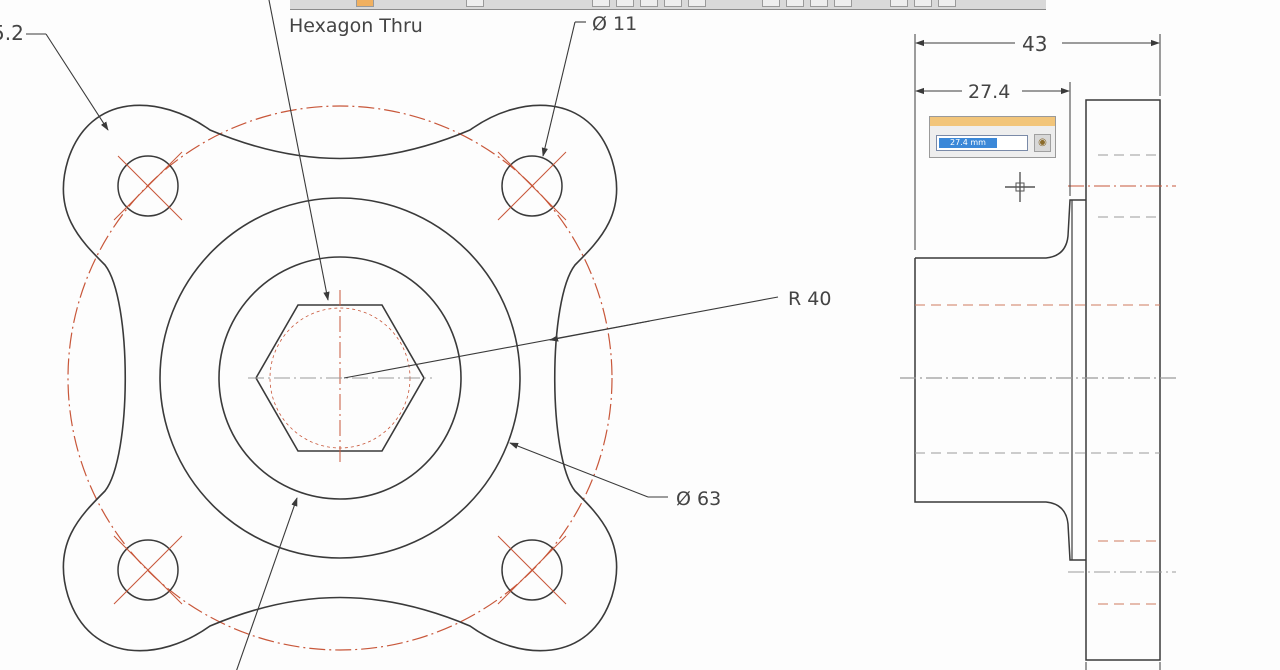  Describe the element at coordinates (579, 470) in the screenshot. I see `outer-diameter-leader-arrow` at that location.